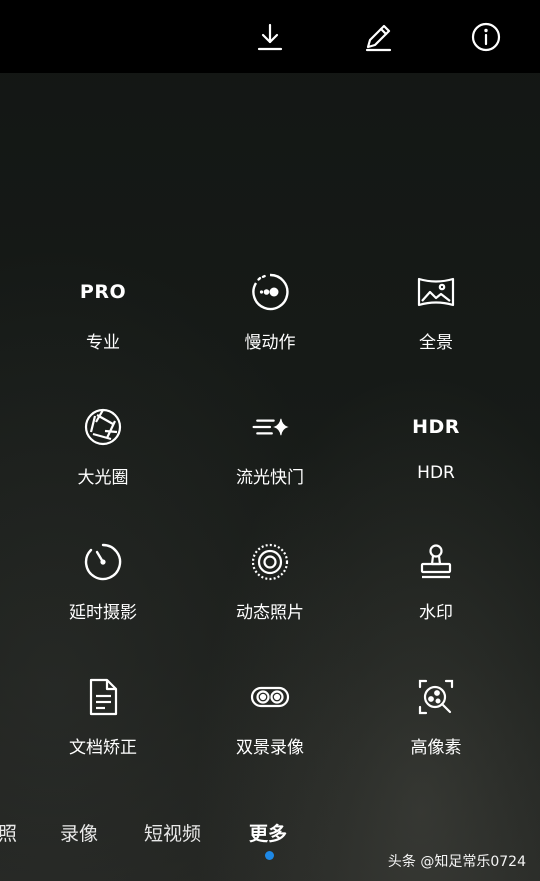 The image size is (540, 881). I want to click on info-icon, so click(486, 37).